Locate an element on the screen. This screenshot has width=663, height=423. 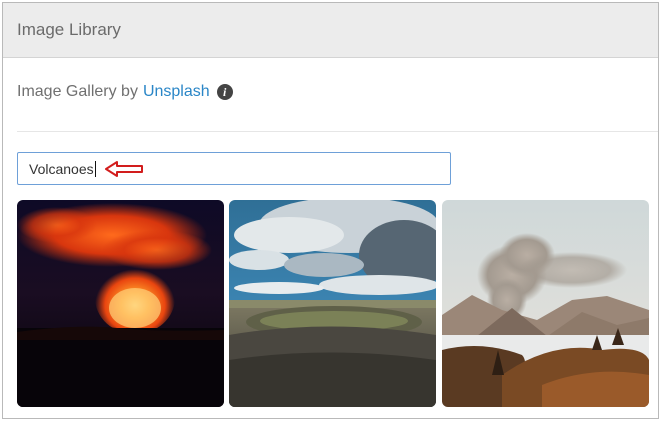
search-input-value: Volcanoes is located at coordinates (61, 169).